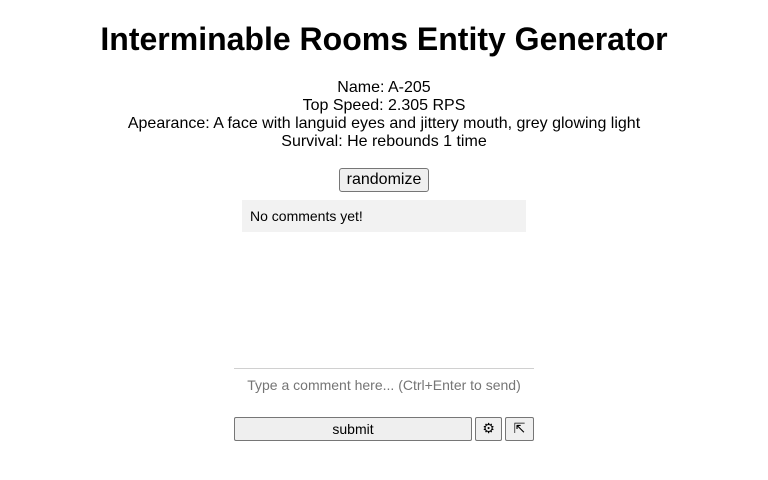 The height and width of the screenshot is (480, 768). What do you see at coordinates (306, 216) in the screenshot?
I see `no-comments-text: No comments yet!` at bounding box center [306, 216].